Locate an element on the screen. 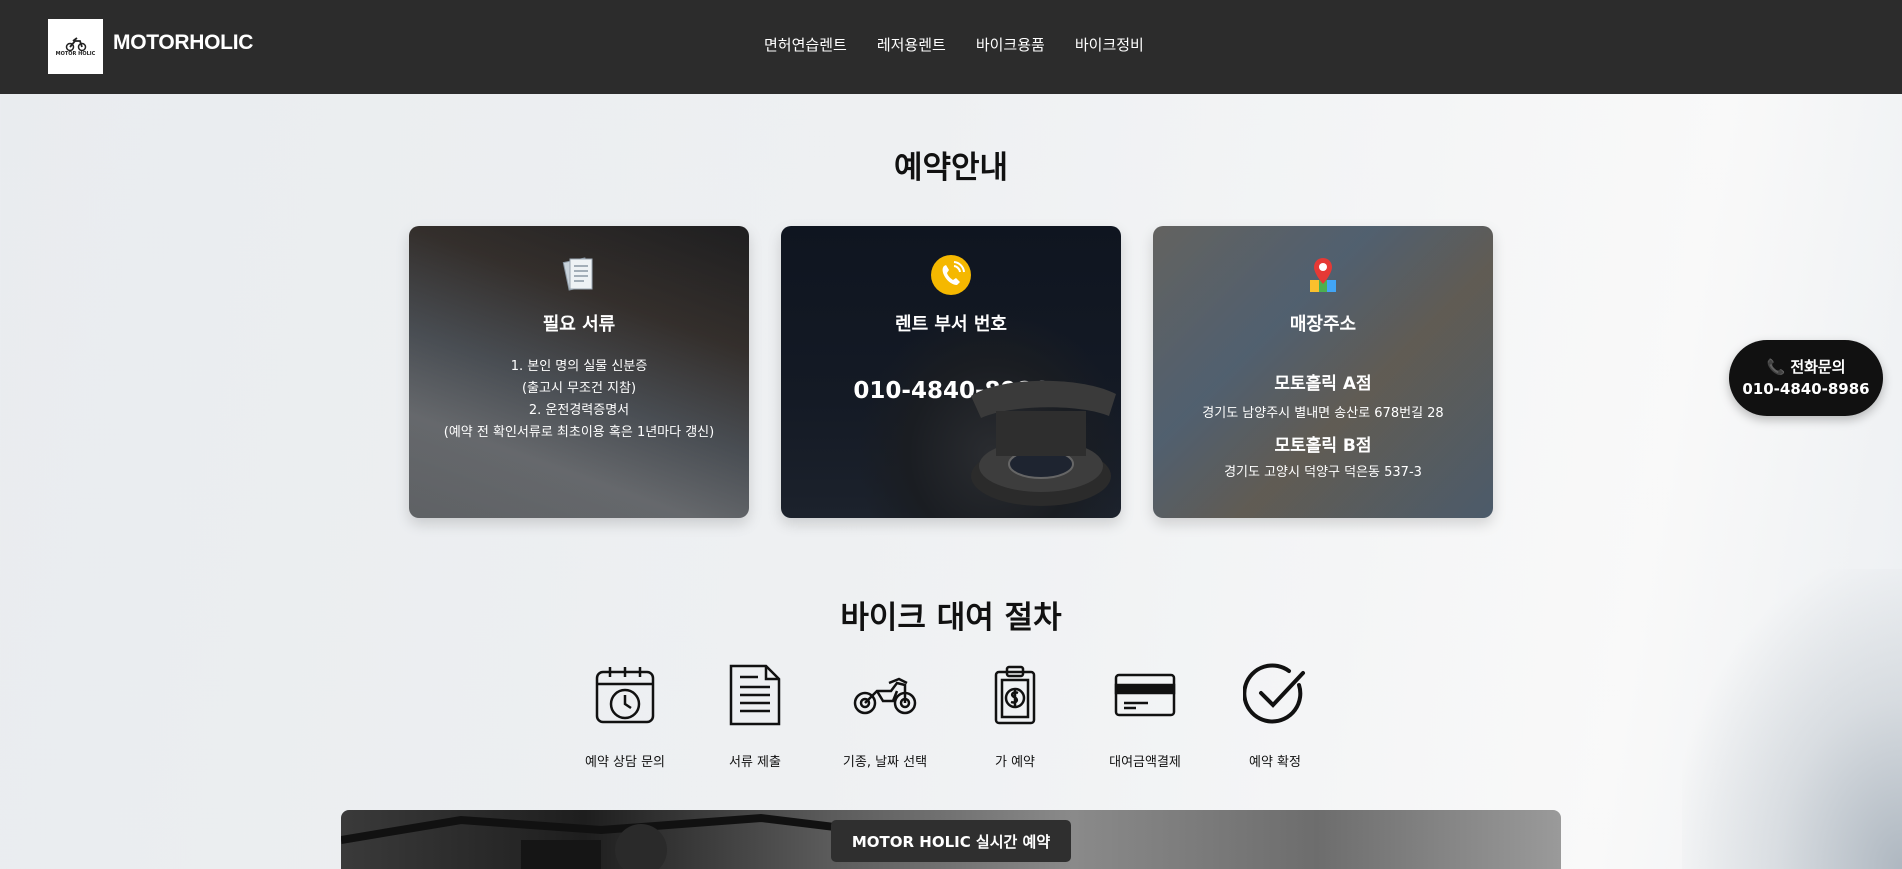 The image size is (1902, 869). documents-line: (예약 전 확인서류로 최초이용 혹은 1년마다 갱신) is located at coordinates (579, 432).